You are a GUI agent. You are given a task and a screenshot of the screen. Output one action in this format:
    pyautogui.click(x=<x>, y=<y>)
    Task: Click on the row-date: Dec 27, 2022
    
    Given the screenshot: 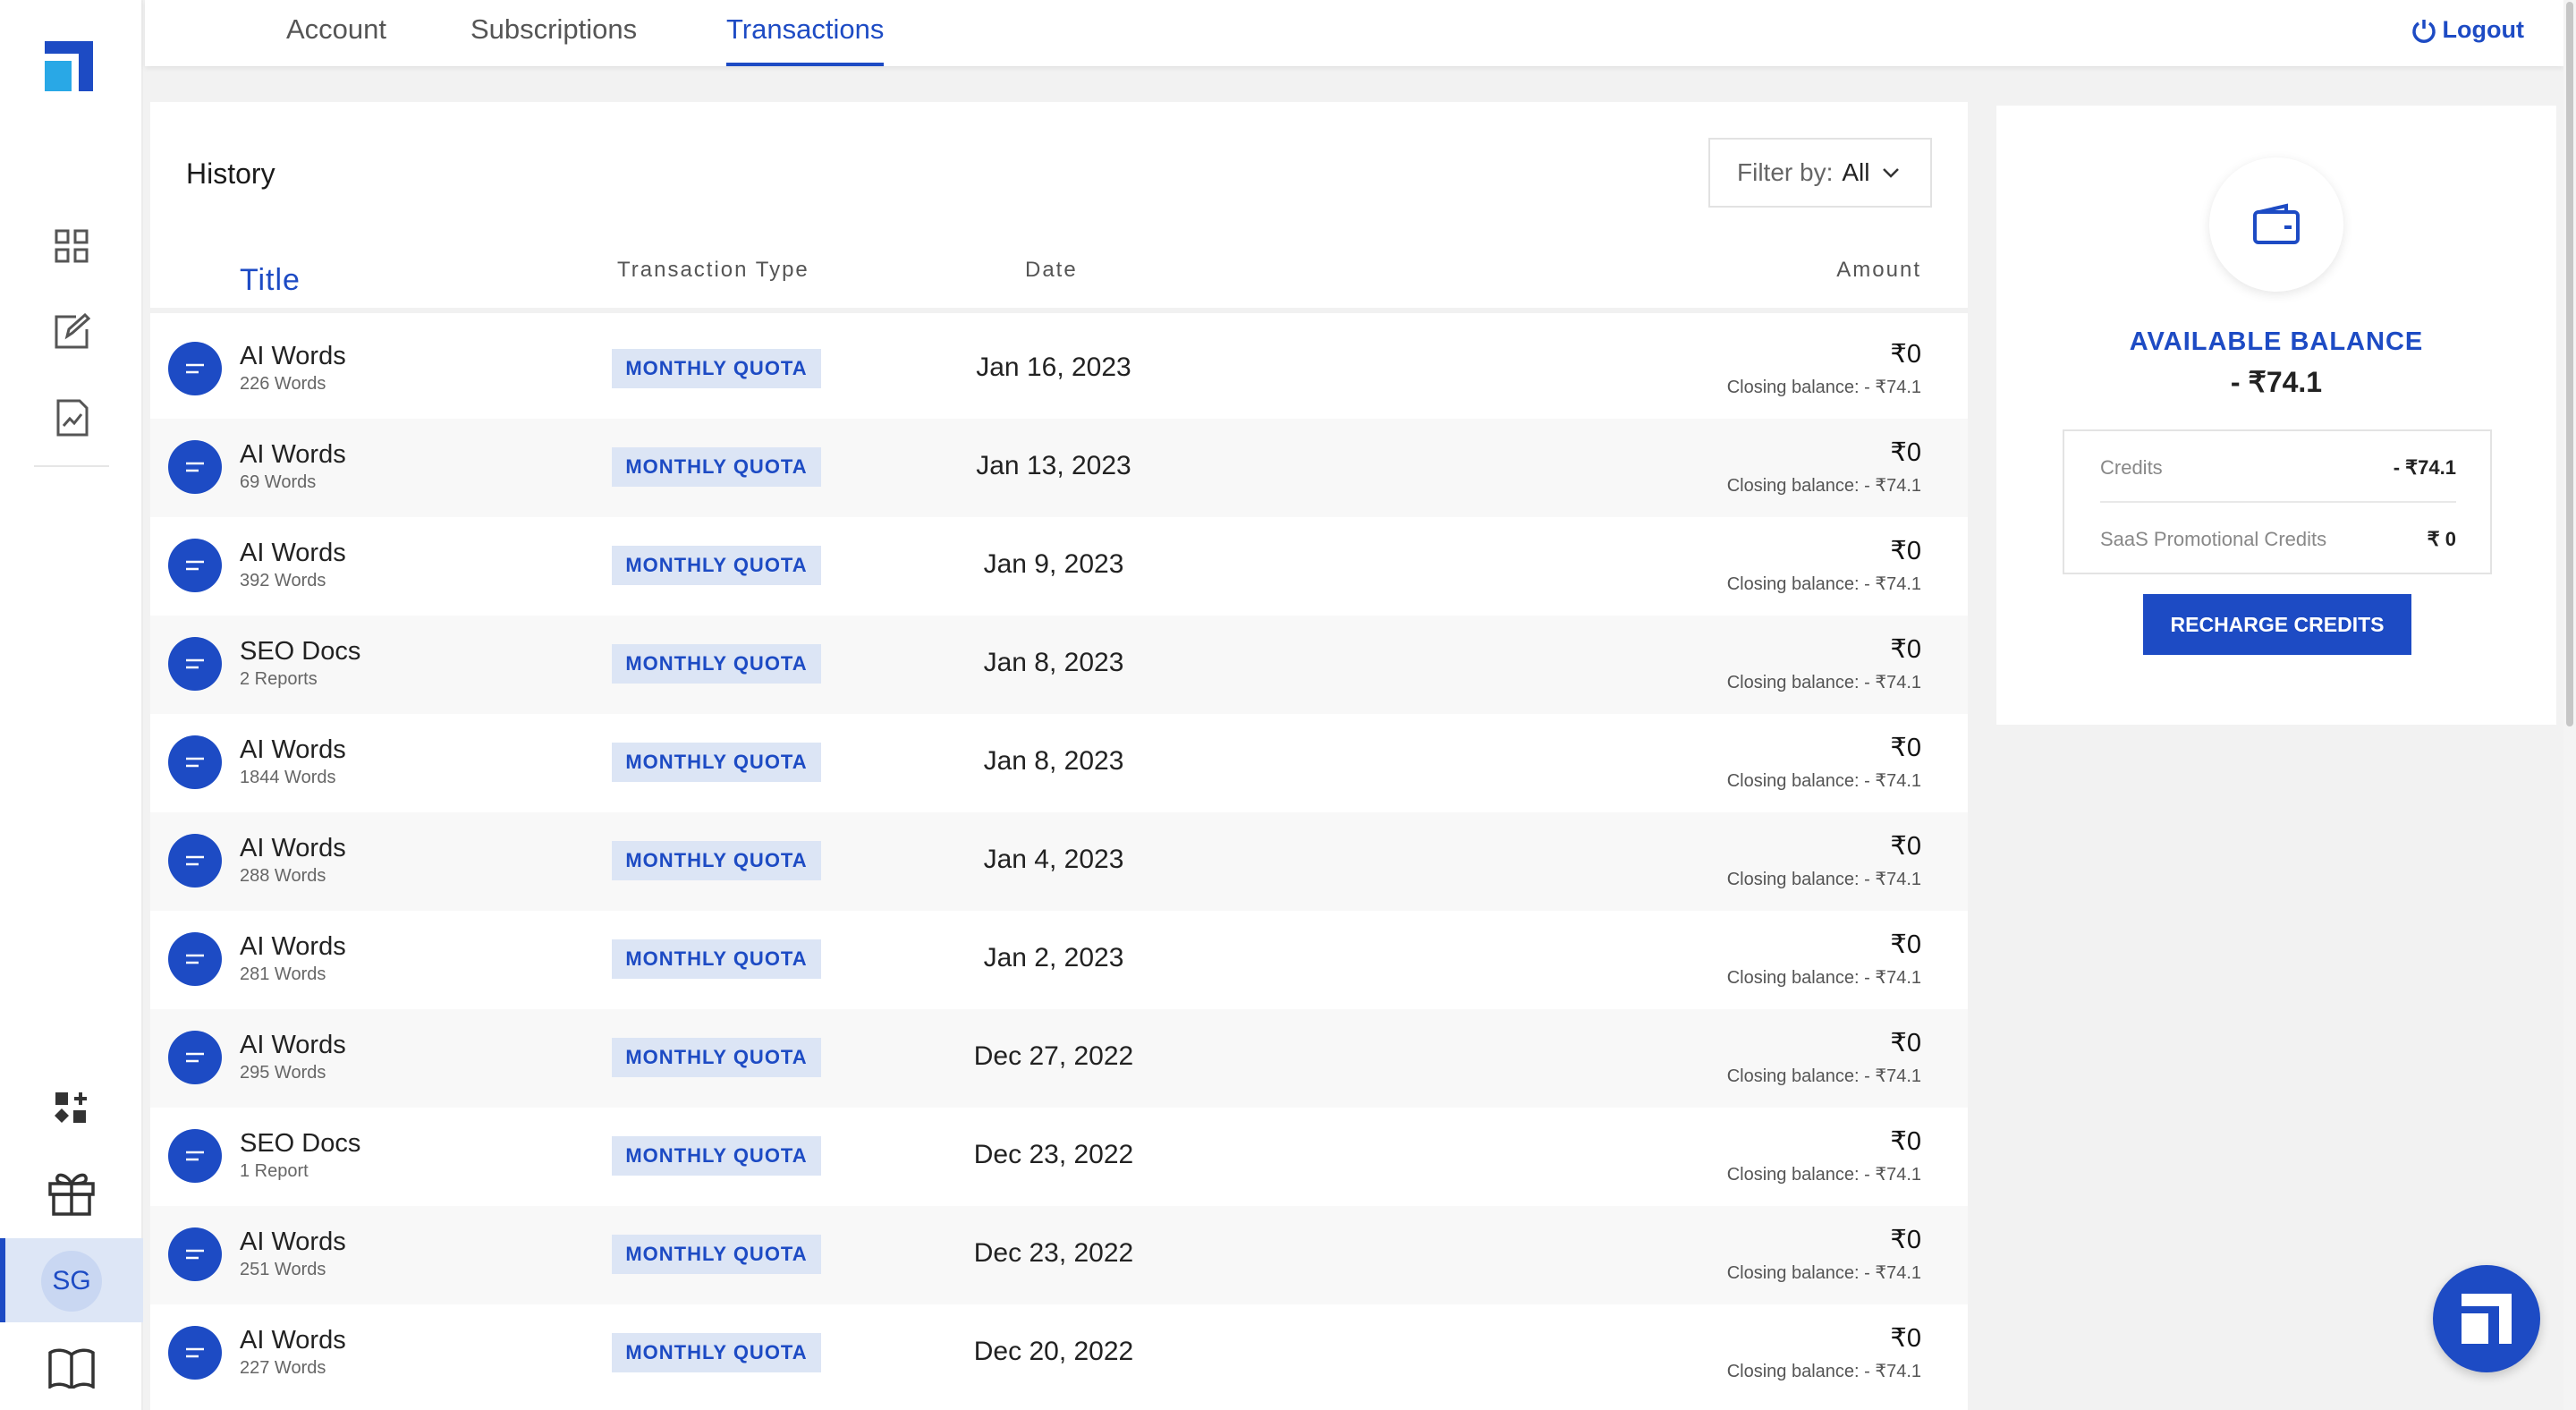 What is the action you would take?
    pyautogui.click(x=1053, y=1056)
    